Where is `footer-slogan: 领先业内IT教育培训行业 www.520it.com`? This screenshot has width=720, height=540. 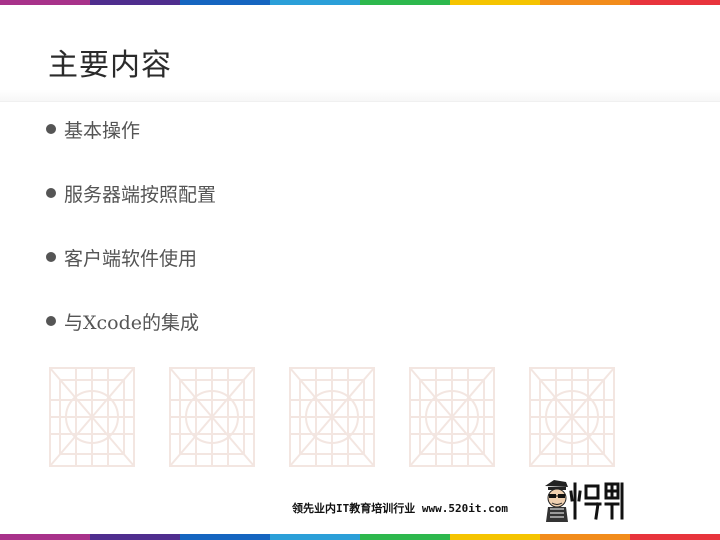 footer-slogan: 领先业内IT教育培训行业 www.520it.com is located at coordinates (400, 508).